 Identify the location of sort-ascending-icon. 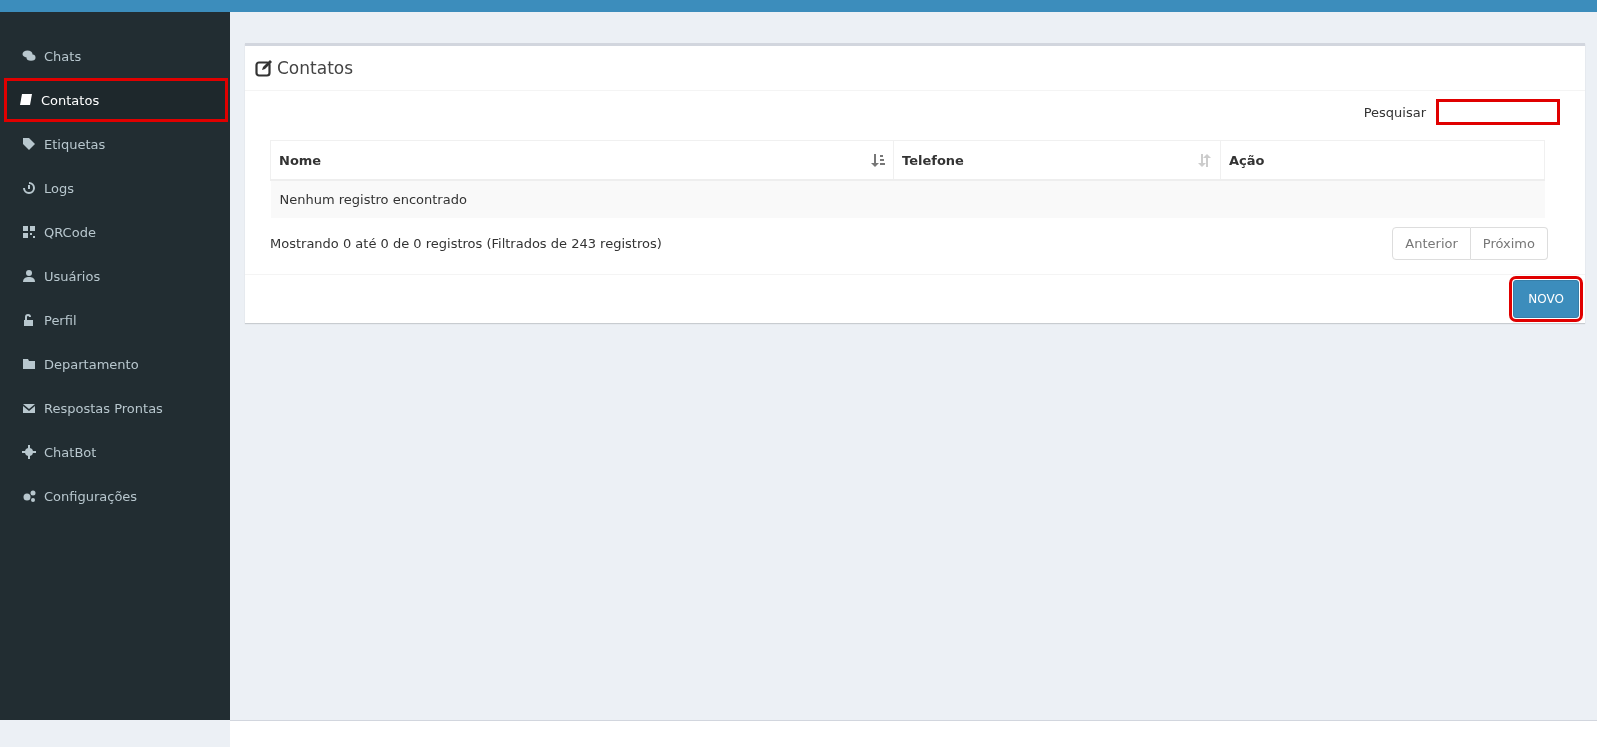
(878, 160).